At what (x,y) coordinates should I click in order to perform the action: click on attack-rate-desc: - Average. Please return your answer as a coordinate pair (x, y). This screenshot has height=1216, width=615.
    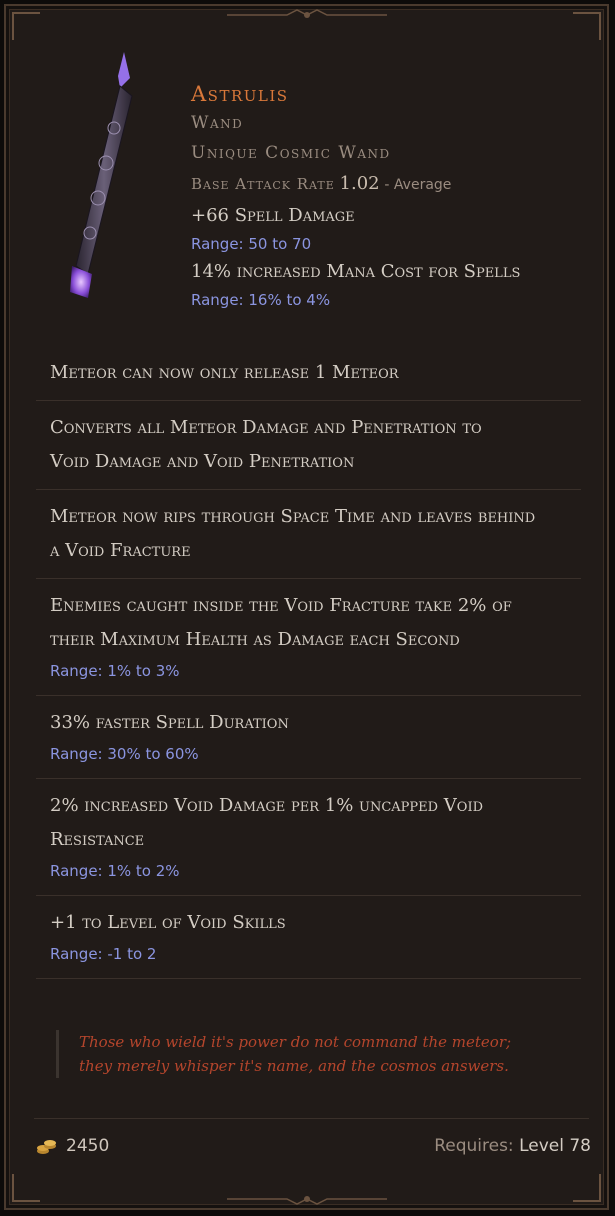
    Looking at the image, I should click on (418, 185).